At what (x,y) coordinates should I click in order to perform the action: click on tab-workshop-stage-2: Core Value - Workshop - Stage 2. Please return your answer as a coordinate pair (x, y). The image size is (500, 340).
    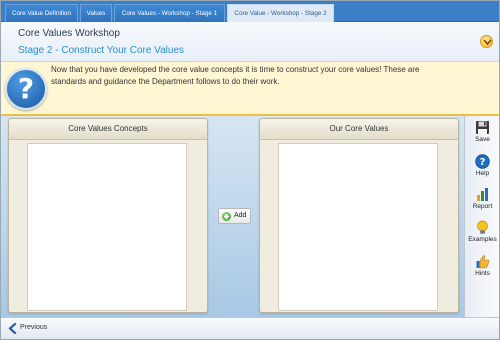
    Looking at the image, I should click on (280, 13).